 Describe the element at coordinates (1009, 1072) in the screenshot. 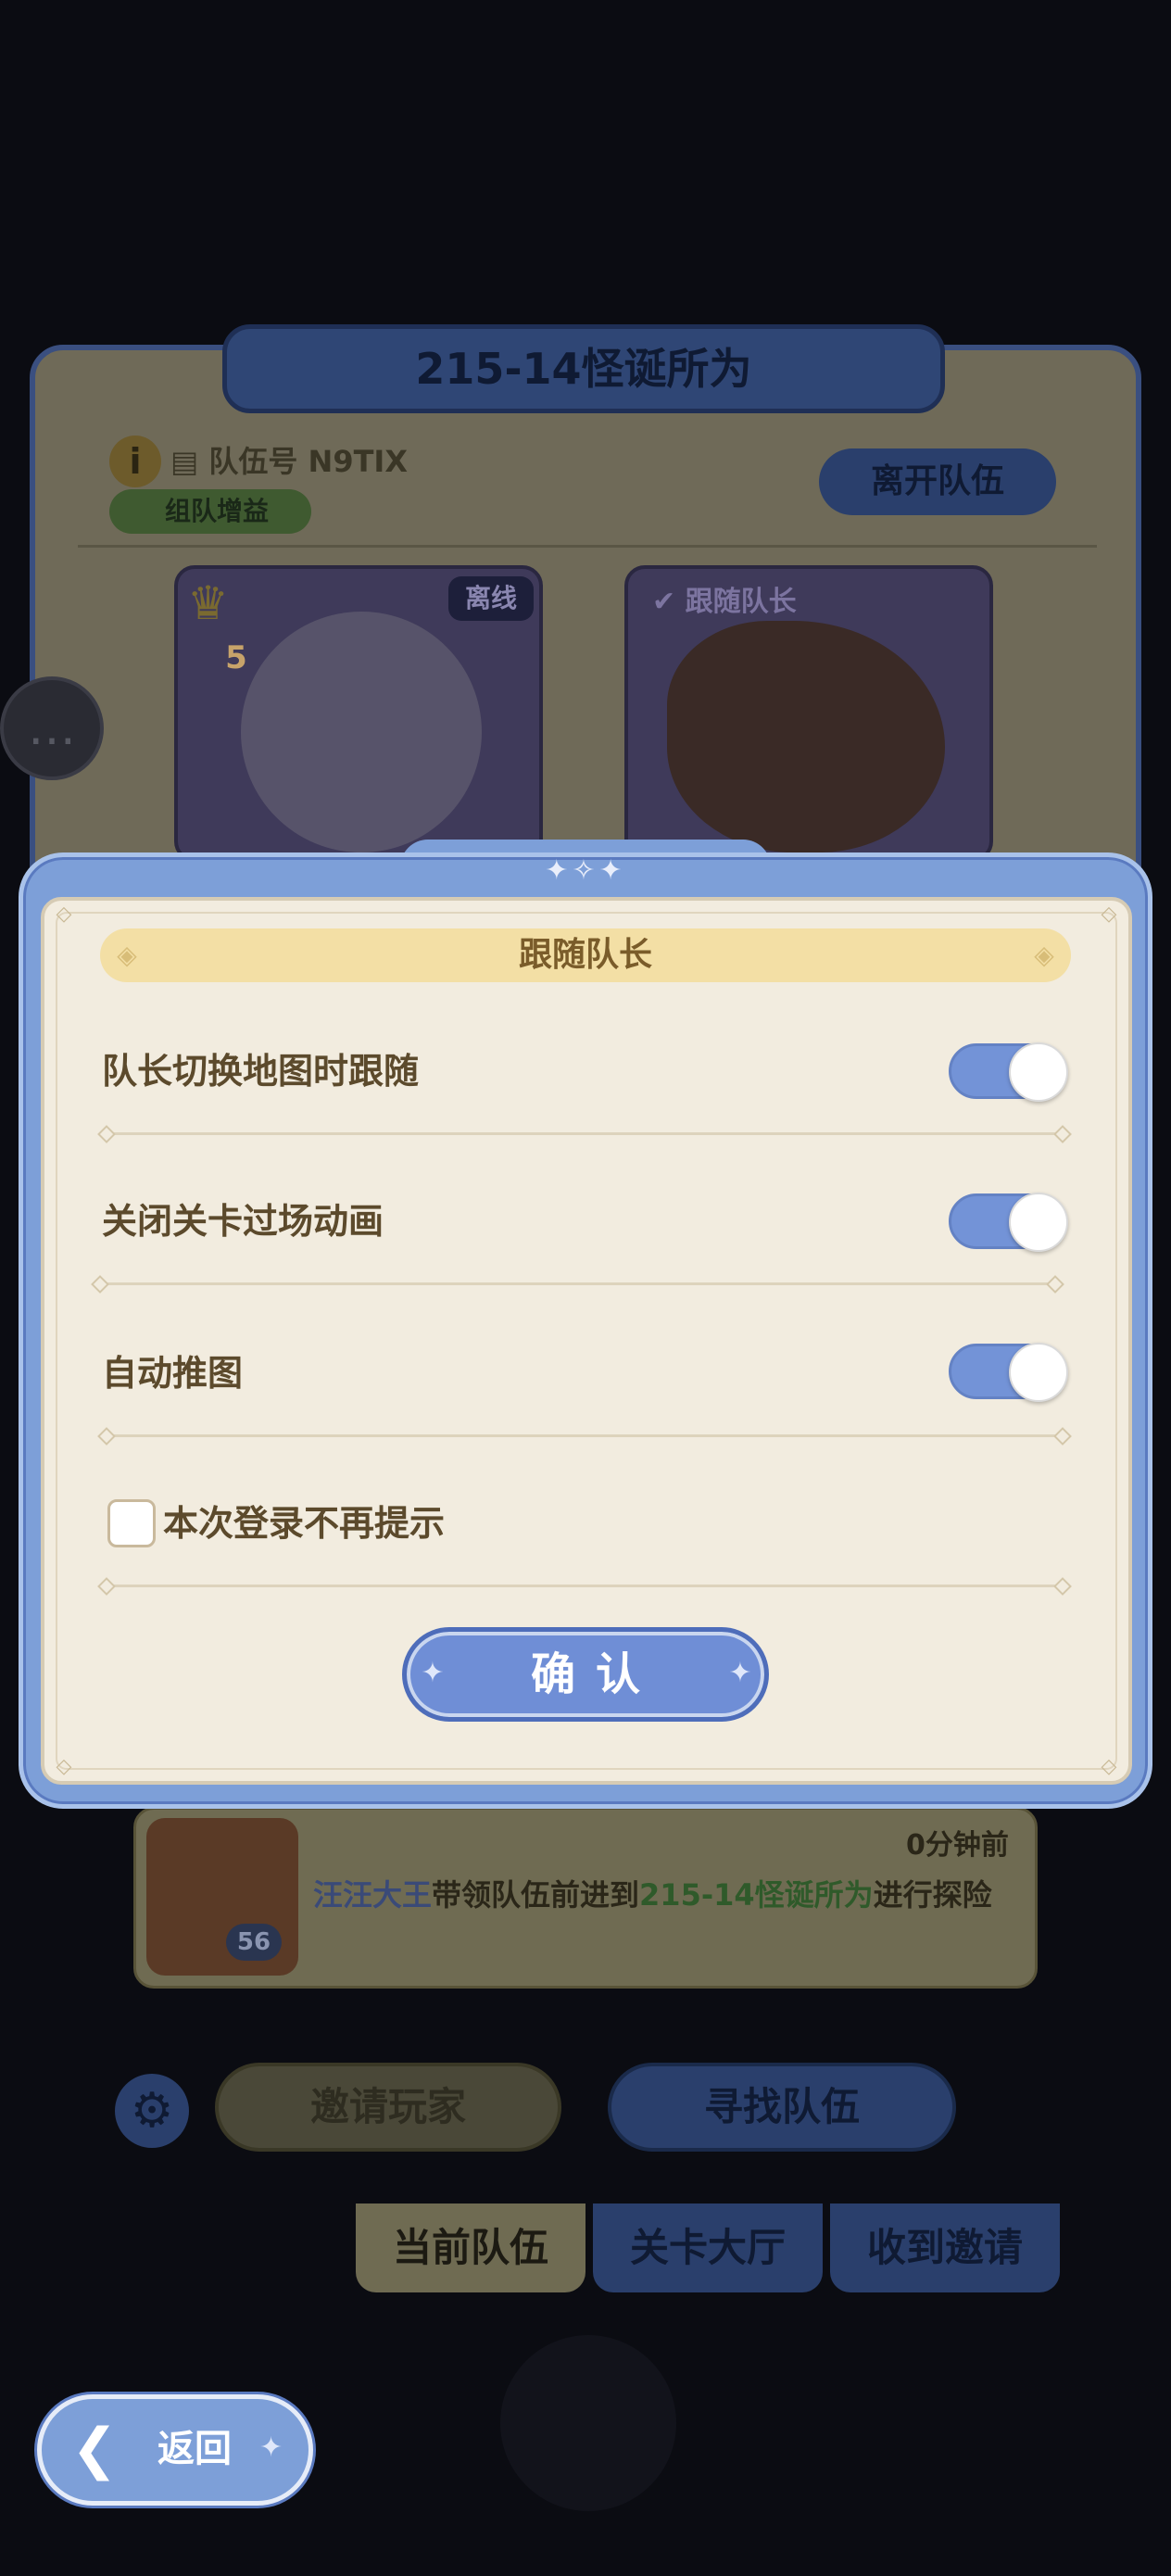

I see `follow-map-change-toggle` at that location.